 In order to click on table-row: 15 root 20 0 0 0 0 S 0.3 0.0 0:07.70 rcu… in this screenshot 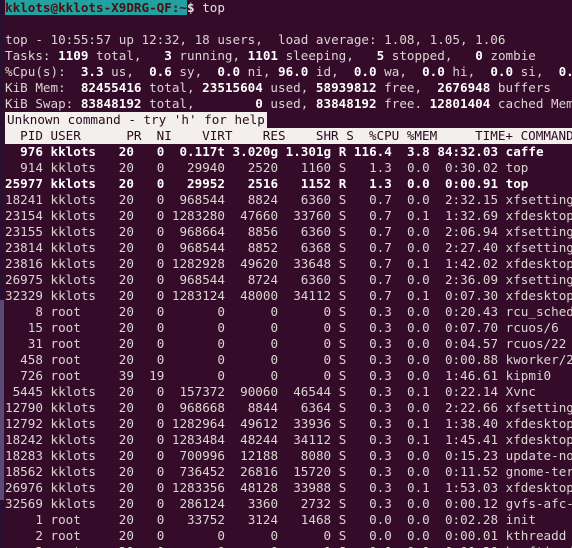, I will do `click(288, 328)`.